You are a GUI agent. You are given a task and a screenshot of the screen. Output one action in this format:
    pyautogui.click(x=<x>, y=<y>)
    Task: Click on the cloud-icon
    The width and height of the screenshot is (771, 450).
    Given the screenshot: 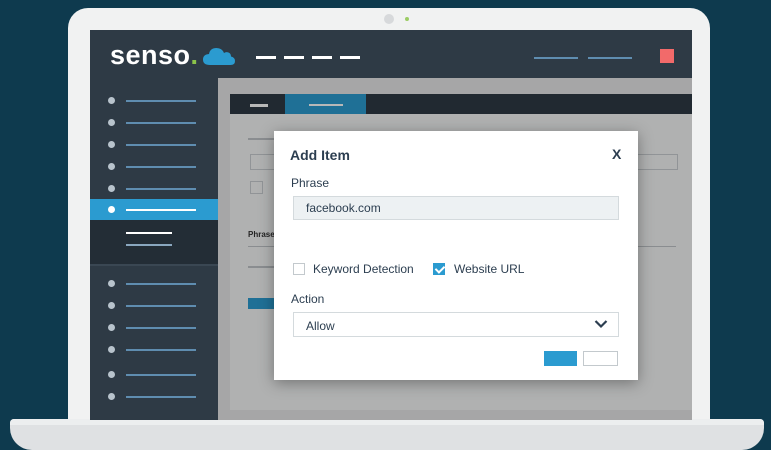 What is the action you would take?
    pyautogui.click(x=219, y=56)
    